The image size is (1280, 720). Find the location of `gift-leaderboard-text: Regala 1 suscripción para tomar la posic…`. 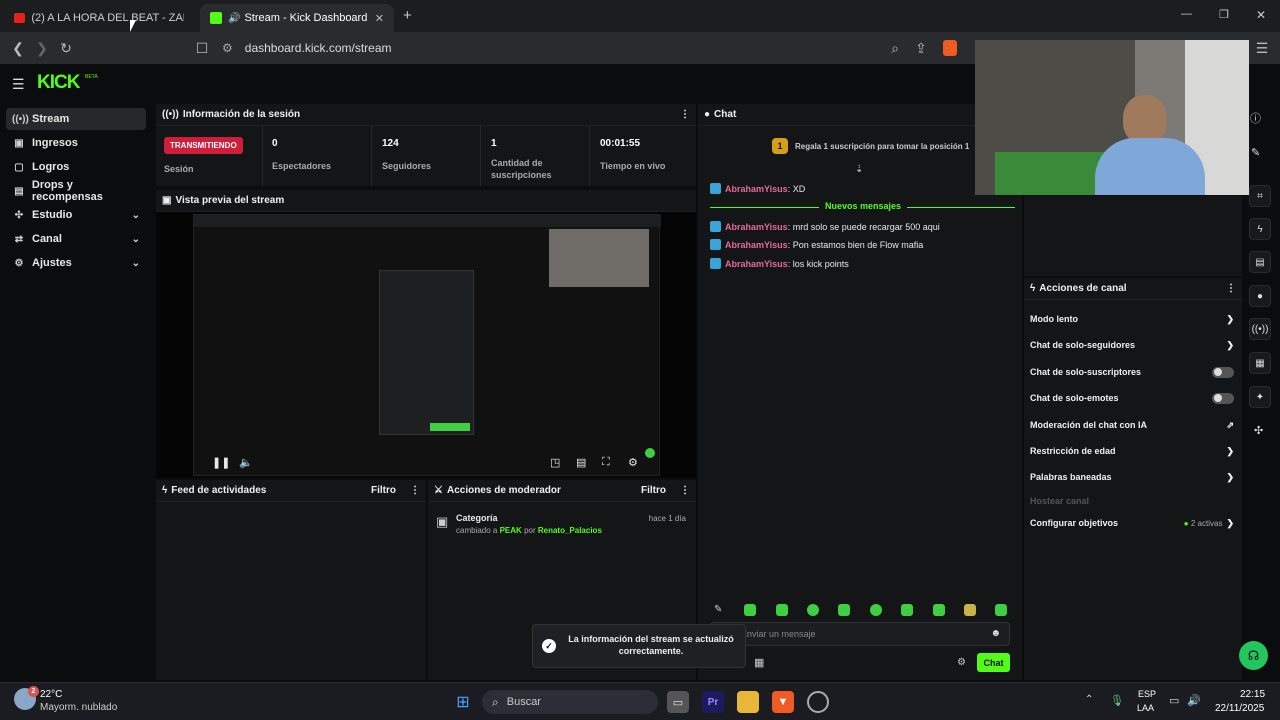

gift-leaderboard-text: Regala 1 suscripción para tomar la posic… is located at coordinates (882, 146).